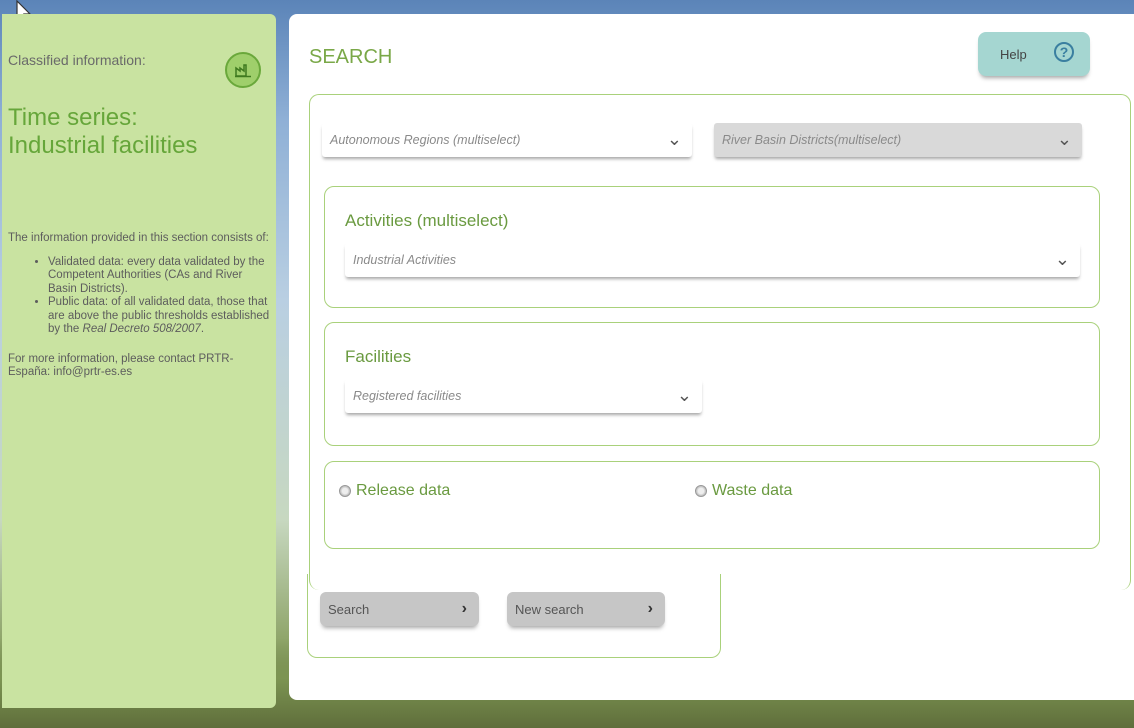 This screenshot has height=728, width=1134. I want to click on industrial-activities-select: Industrial Activities ⌄, so click(712, 260).